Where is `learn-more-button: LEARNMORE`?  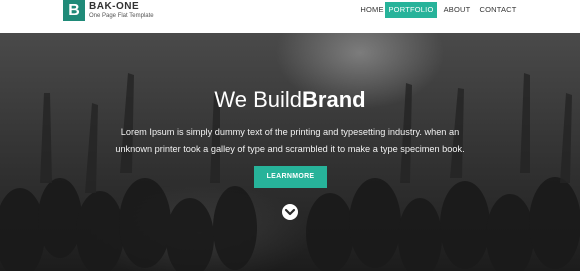 learn-more-button: LEARNMORE is located at coordinates (290, 177).